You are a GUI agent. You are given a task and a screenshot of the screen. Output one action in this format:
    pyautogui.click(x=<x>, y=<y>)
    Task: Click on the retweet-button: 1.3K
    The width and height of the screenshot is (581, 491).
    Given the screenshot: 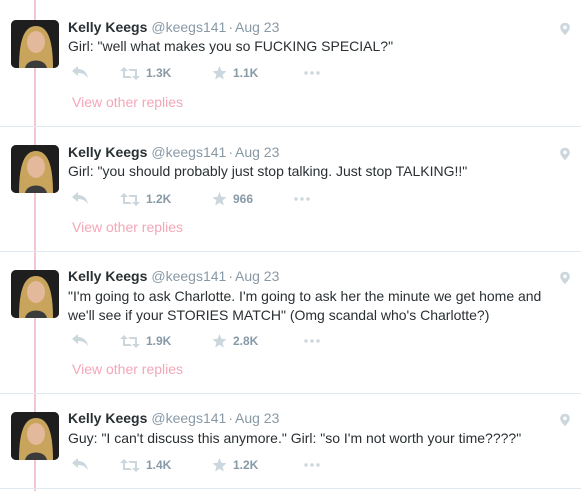 What is the action you would take?
    pyautogui.click(x=145, y=73)
    